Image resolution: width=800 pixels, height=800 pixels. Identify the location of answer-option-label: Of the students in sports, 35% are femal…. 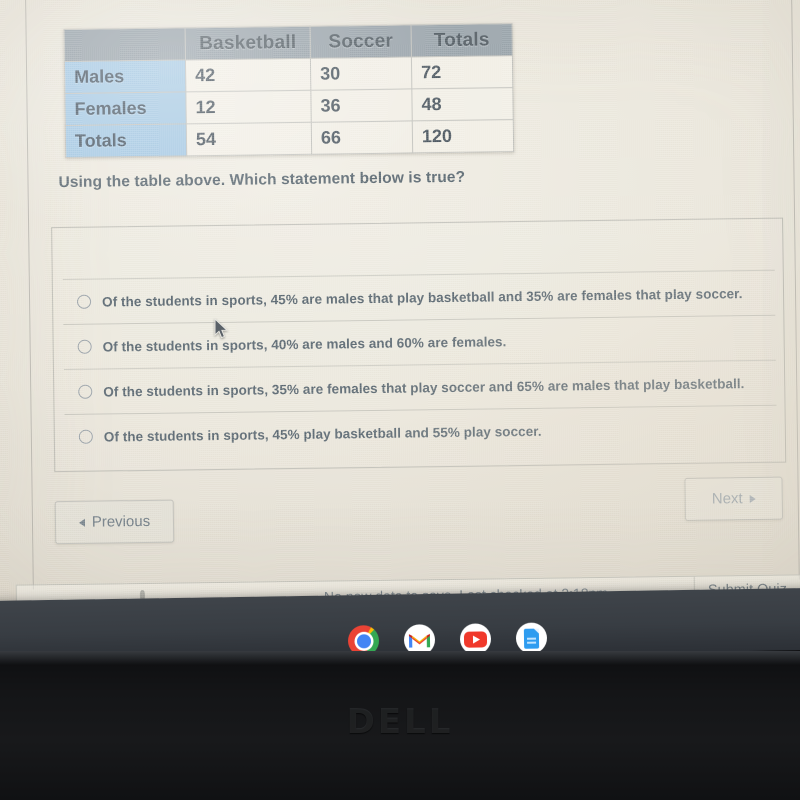
(424, 387).